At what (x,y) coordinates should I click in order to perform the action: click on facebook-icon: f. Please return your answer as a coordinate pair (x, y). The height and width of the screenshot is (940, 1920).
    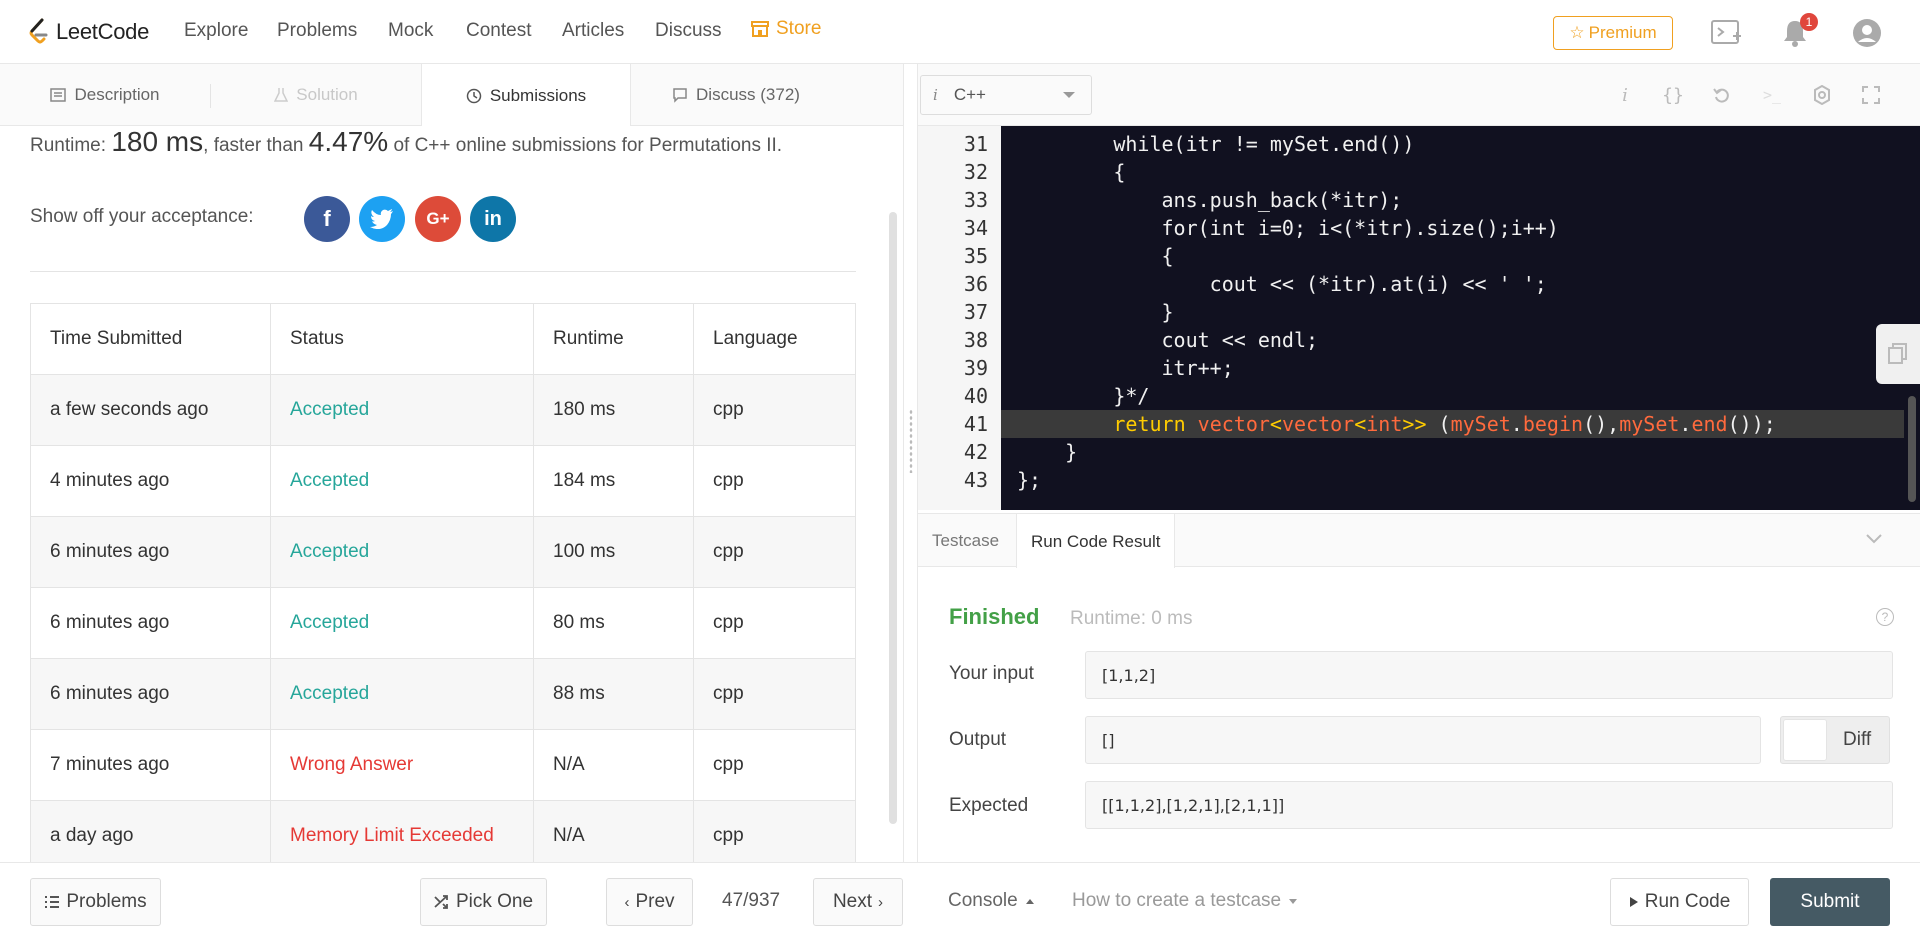
    Looking at the image, I should click on (327, 219).